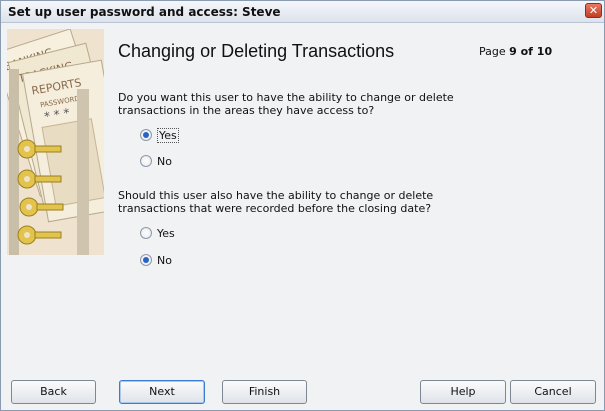 Image resolution: width=605 pixels, height=411 pixels. I want to click on page-label: Page, so click(492, 51).